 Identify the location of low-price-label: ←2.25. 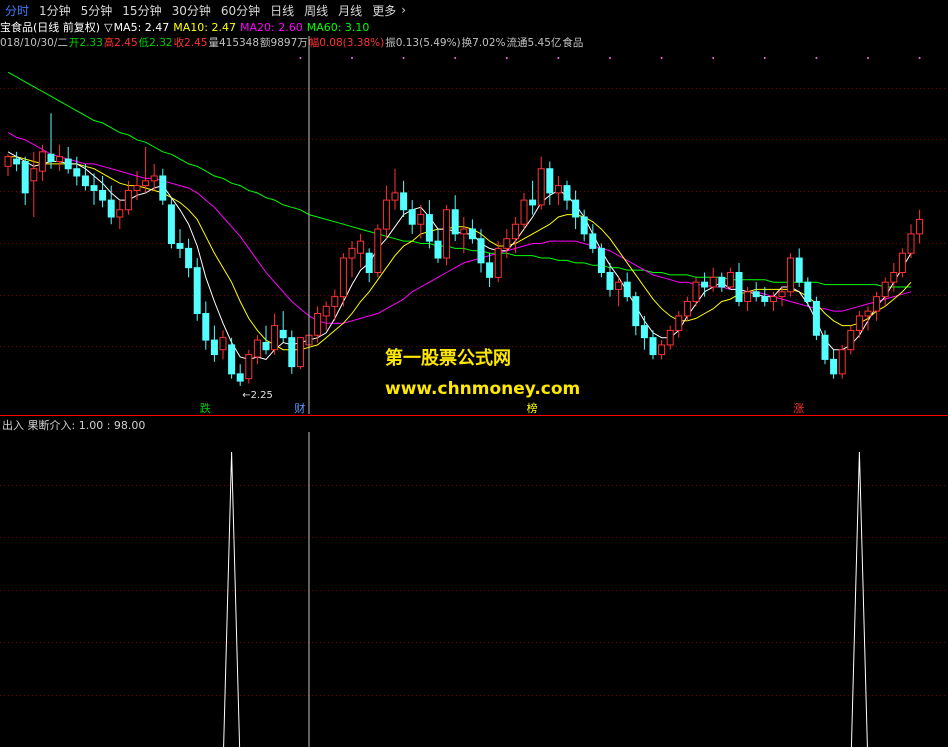
(257, 395).